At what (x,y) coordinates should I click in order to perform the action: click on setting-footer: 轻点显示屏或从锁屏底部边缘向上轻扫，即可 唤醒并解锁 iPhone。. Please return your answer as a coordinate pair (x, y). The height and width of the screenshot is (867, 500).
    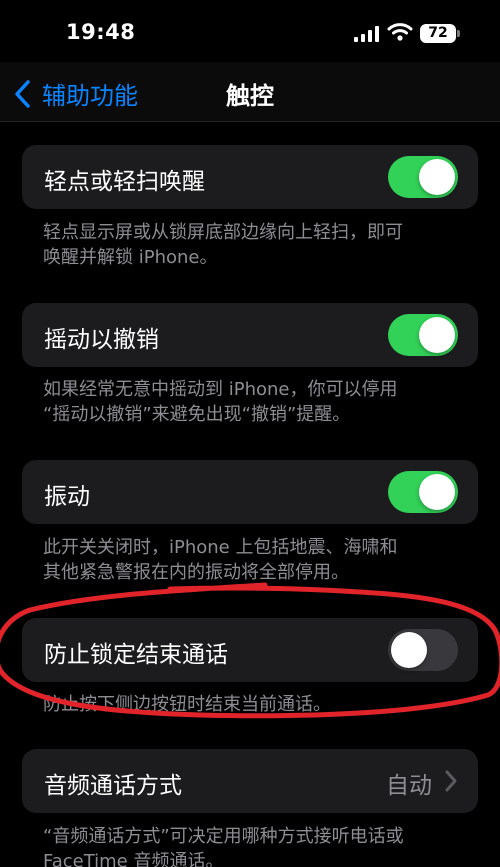
    Looking at the image, I should click on (253, 245).